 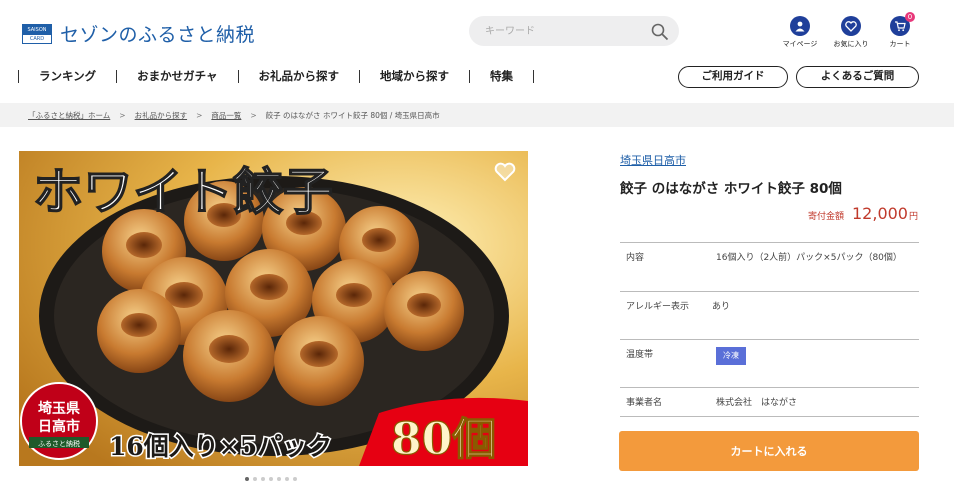 What do you see at coordinates (37, 38) in the screenshot?
I see `logo-card-bottom: CARD` at bounding box center [37, 38].